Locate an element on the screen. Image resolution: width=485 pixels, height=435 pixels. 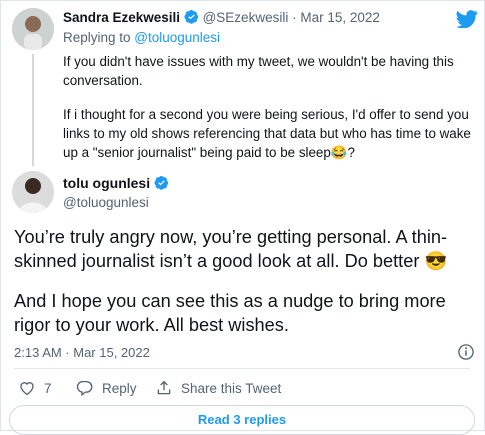
share-icon is located at coordinates (164, 387).